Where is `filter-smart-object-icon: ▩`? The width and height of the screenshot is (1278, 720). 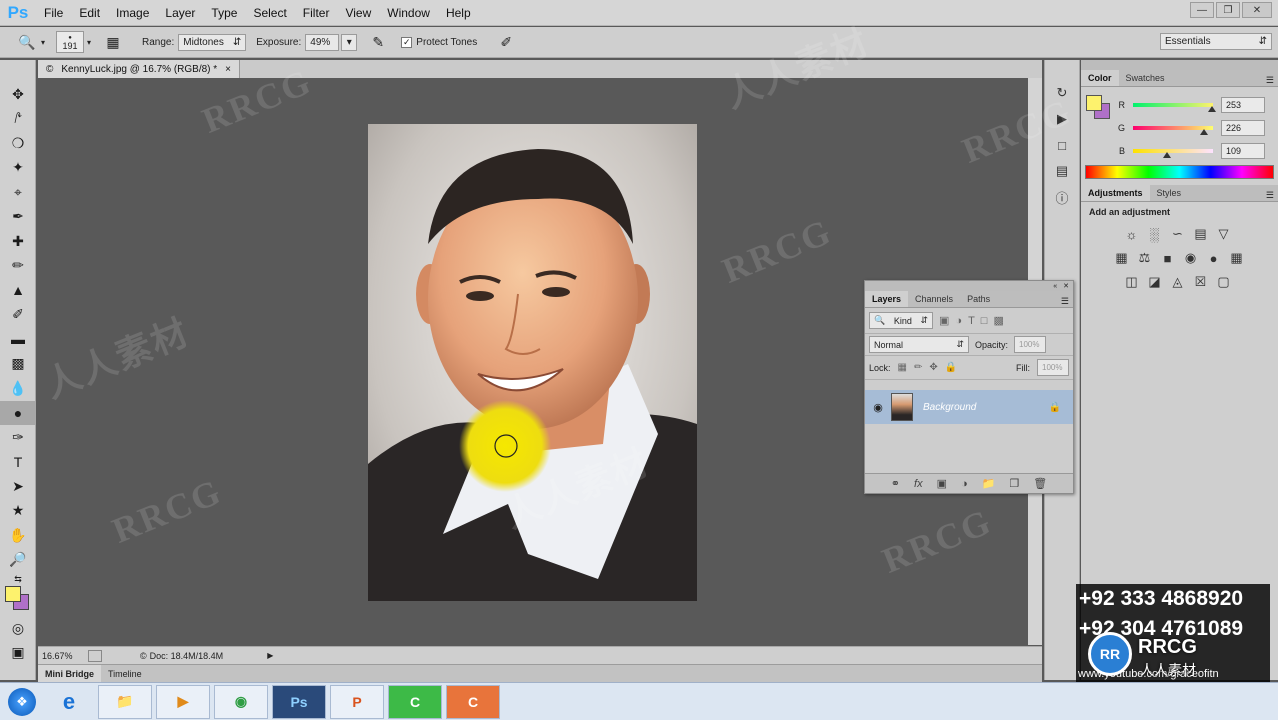
filter-smart-object-icon: ▩ is located at coordinates (998, 320).